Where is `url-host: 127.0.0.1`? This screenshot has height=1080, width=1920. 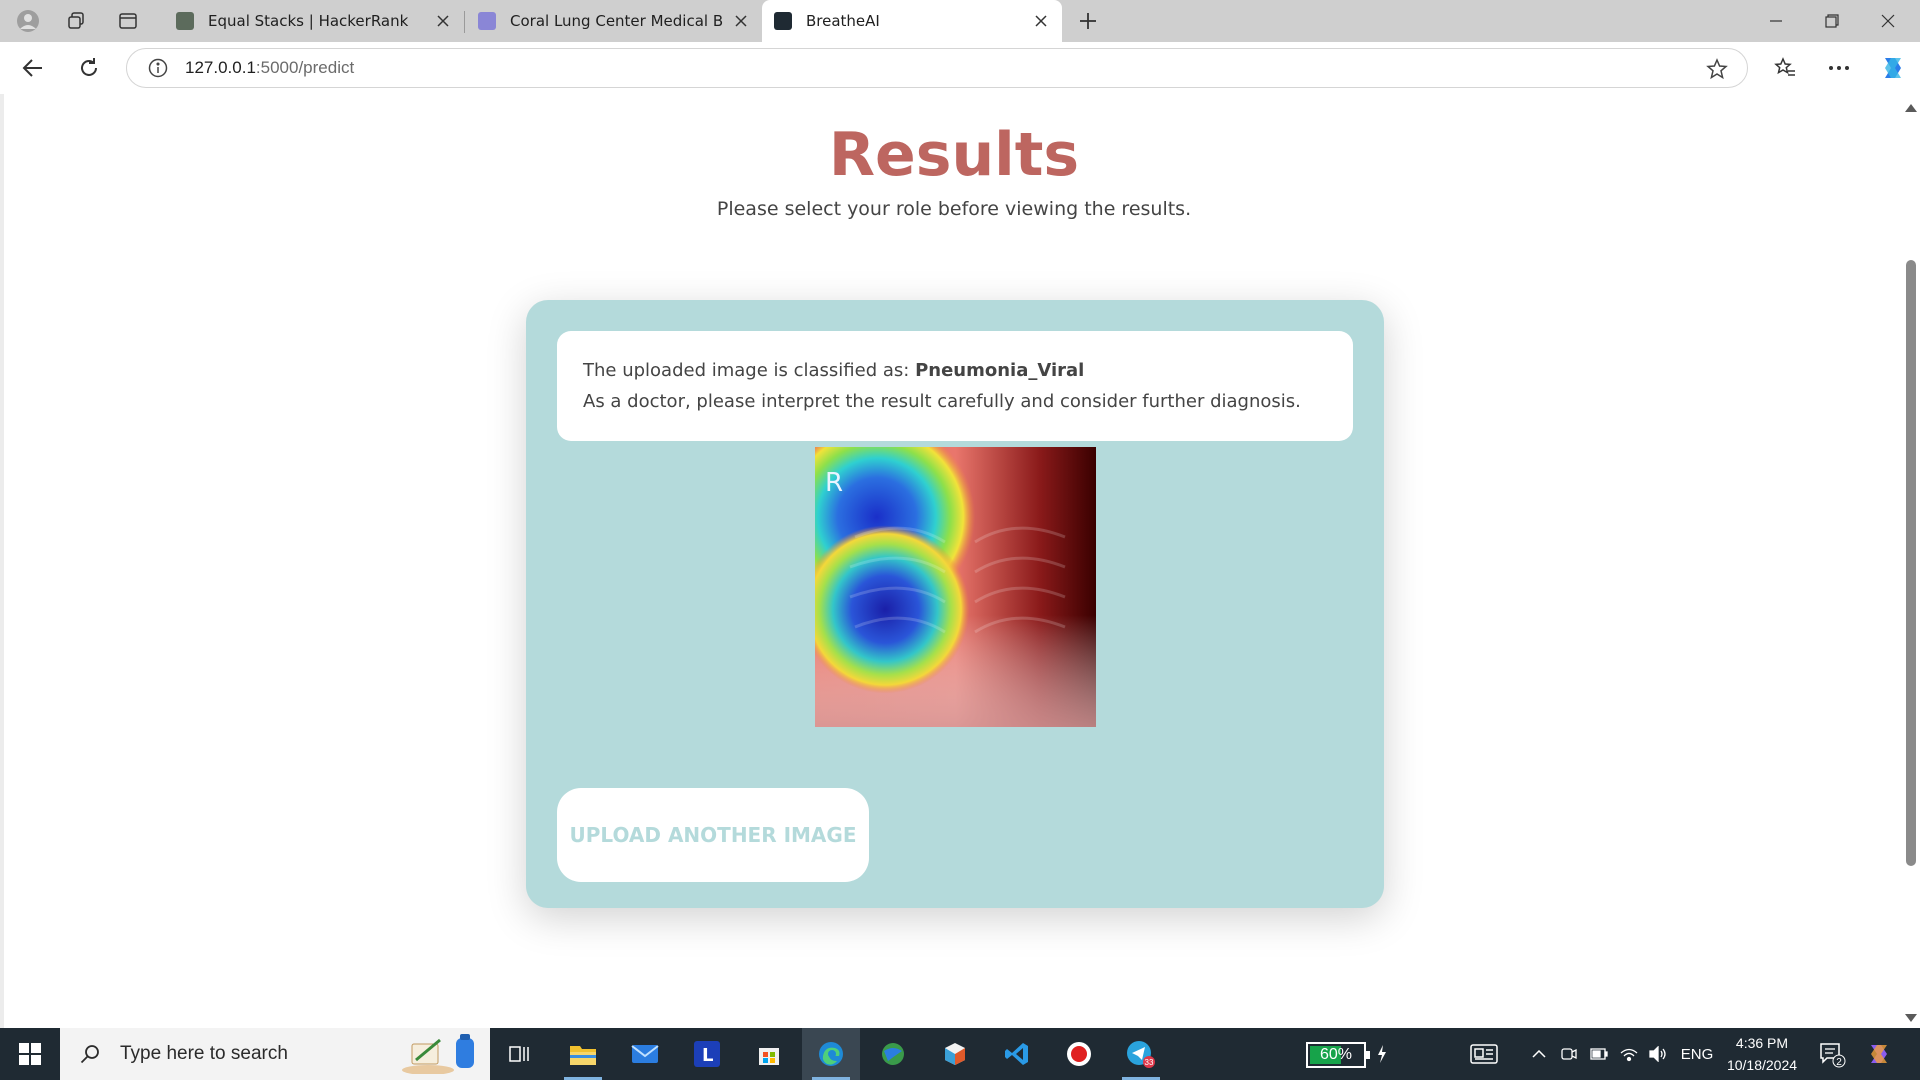 url-host: 127.0.0.1 is located at coordinates (220, 67).